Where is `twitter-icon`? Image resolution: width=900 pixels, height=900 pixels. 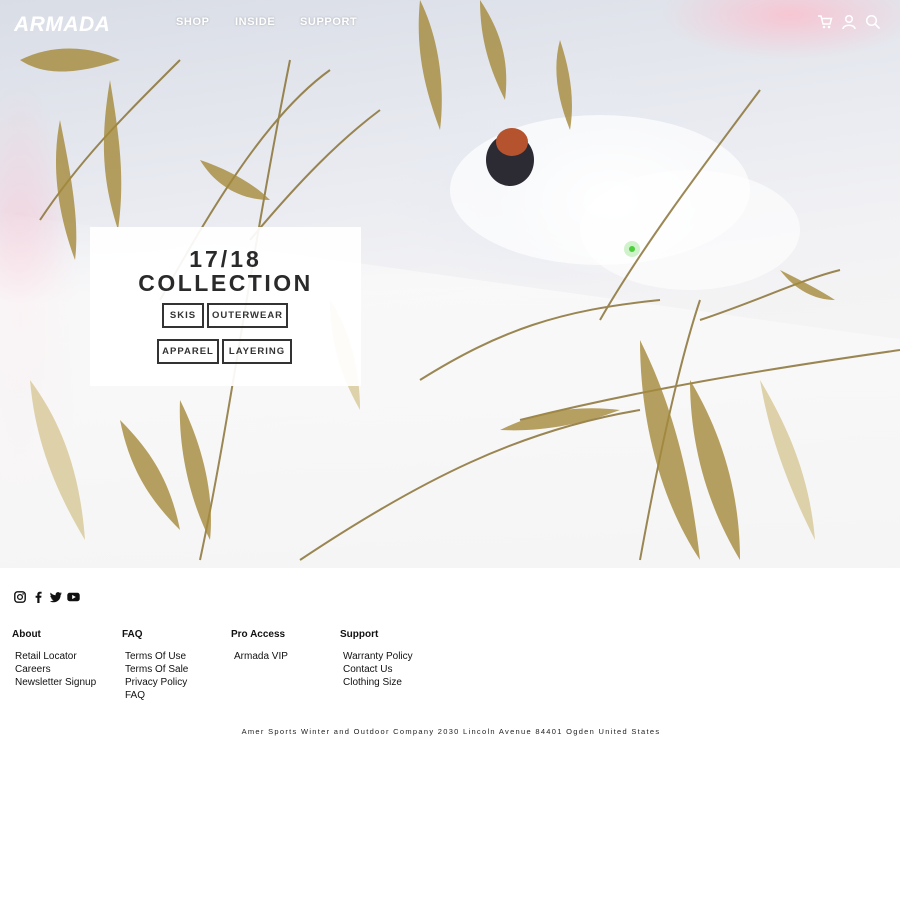 twitter-icon is located at coordinates (56, 597).